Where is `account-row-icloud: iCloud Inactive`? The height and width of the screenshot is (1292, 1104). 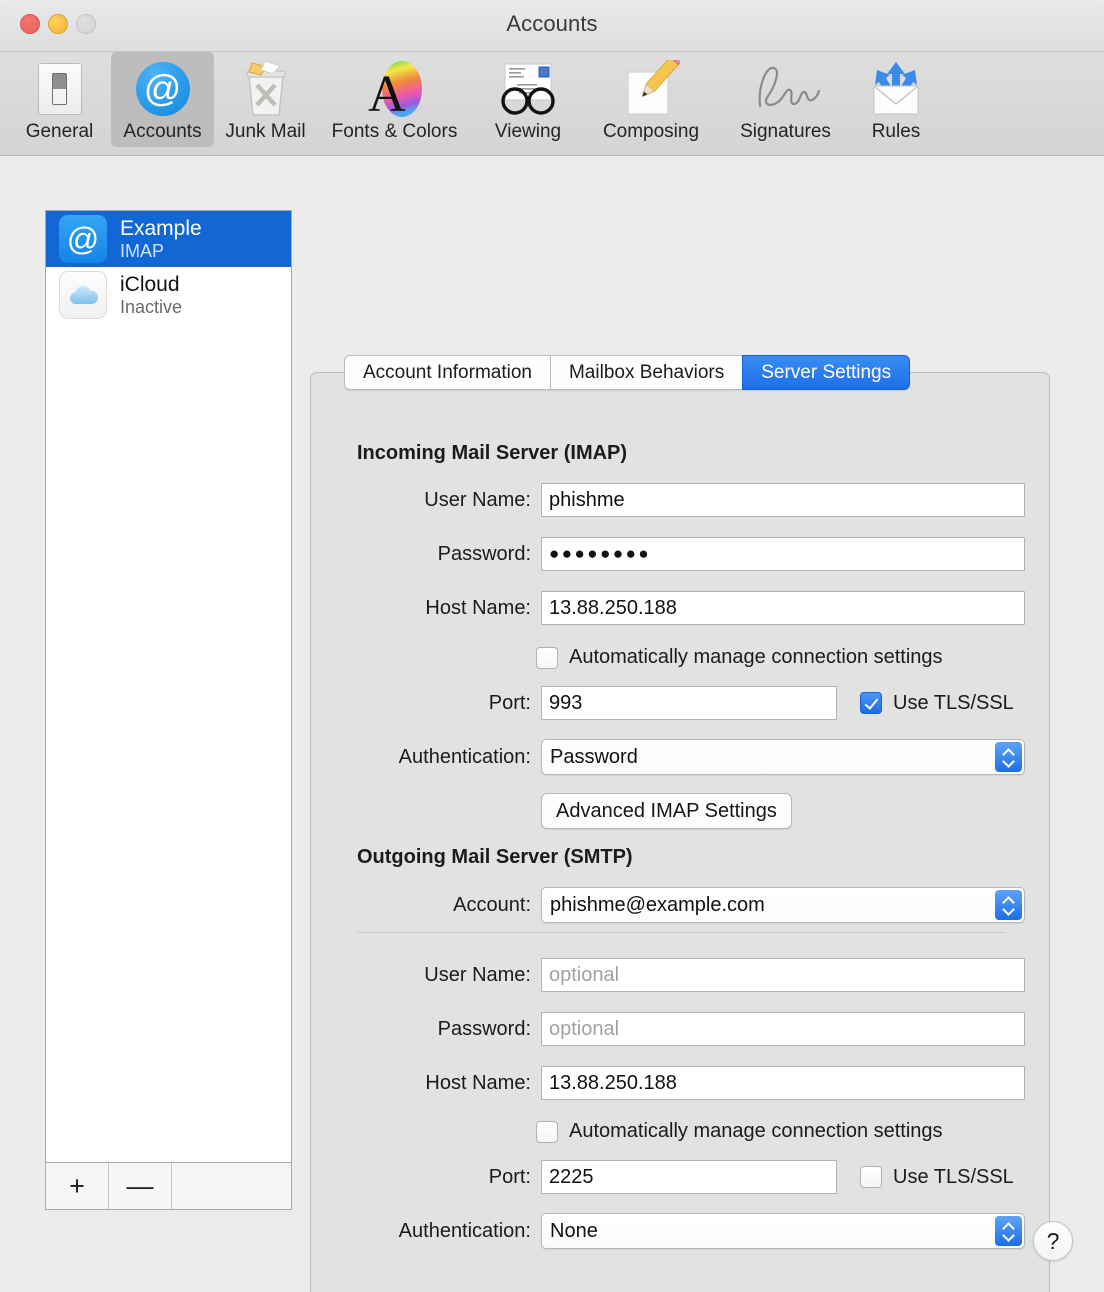 account-row-icloud: iCloud Inactive is located at coordinates (168, 295).